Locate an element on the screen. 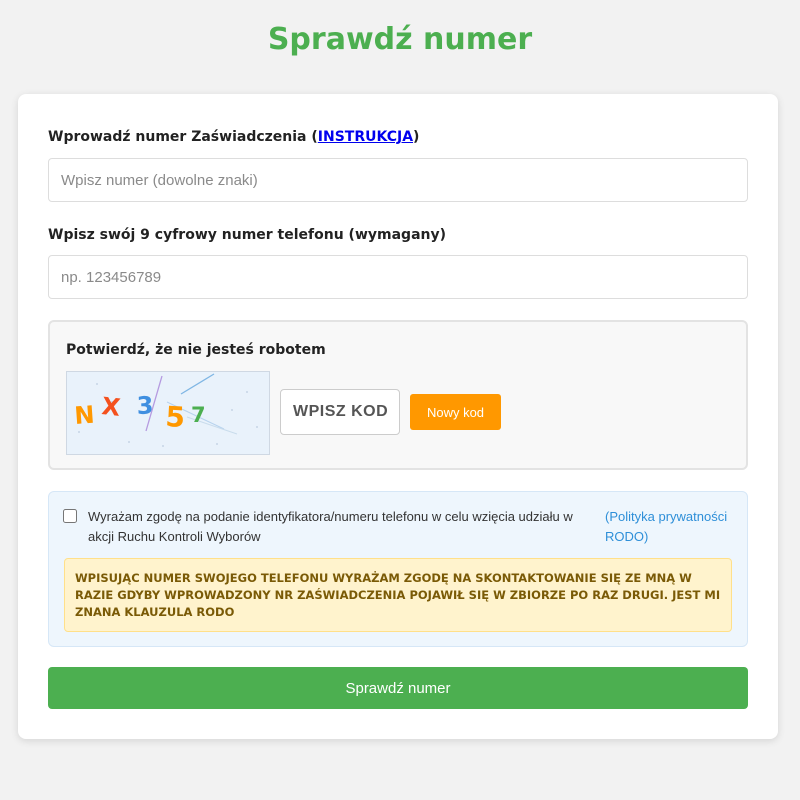 The image size is (800, 800). captcha-image: NX357 is located at coordinates (168, 413).